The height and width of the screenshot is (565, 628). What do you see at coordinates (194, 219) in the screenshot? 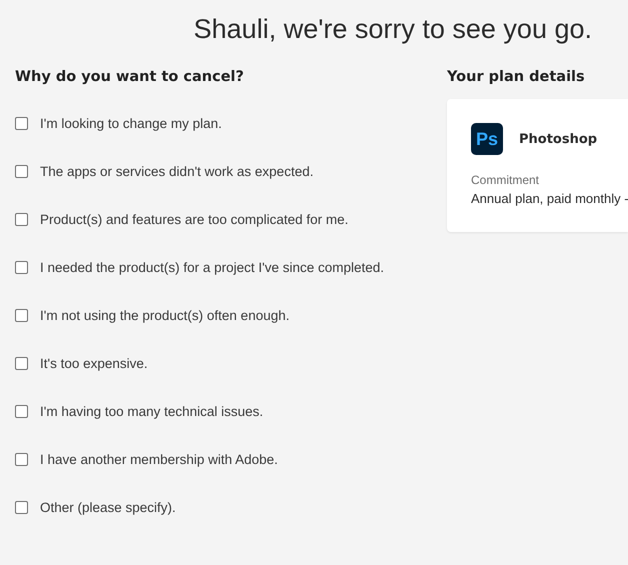
I see `option-label: Product(s) and features are too complicated for me.` at bounding box center [194, 219].